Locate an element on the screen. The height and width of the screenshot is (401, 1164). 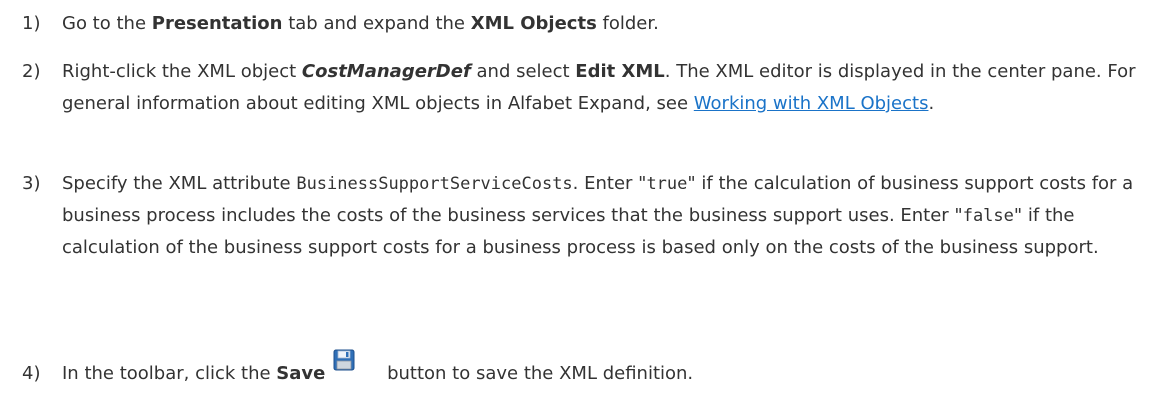
xml-objects-folder-name: XML Objects is located at coordinates (533, 23).